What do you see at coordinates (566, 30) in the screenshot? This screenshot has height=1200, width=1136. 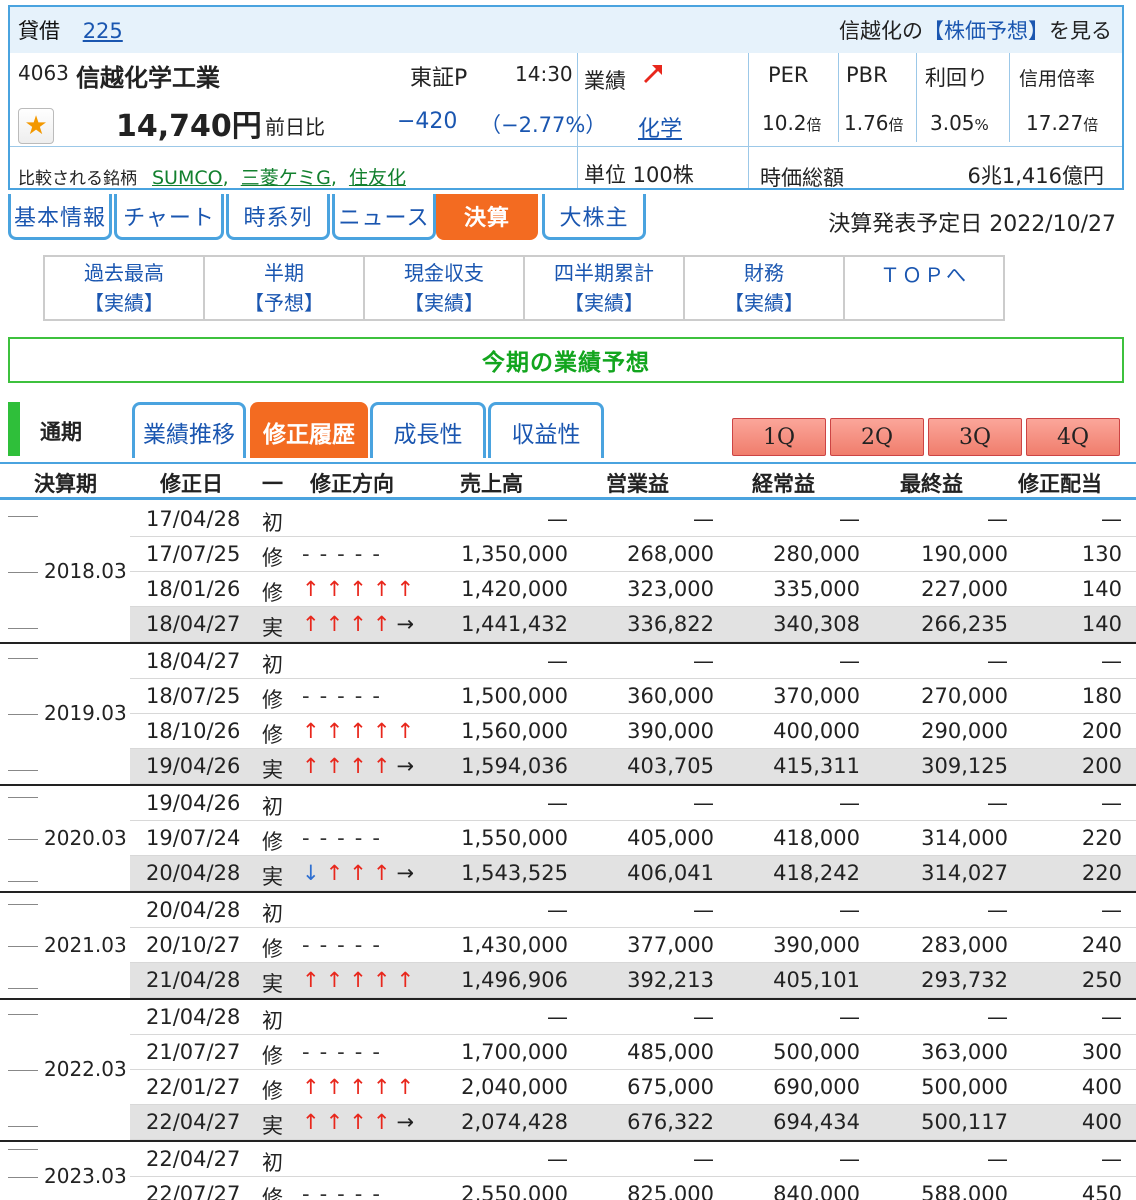 I see `header-top-bar: 貸借 225 信越化の【株価予想】を見る` at bounding box center [566, 30].